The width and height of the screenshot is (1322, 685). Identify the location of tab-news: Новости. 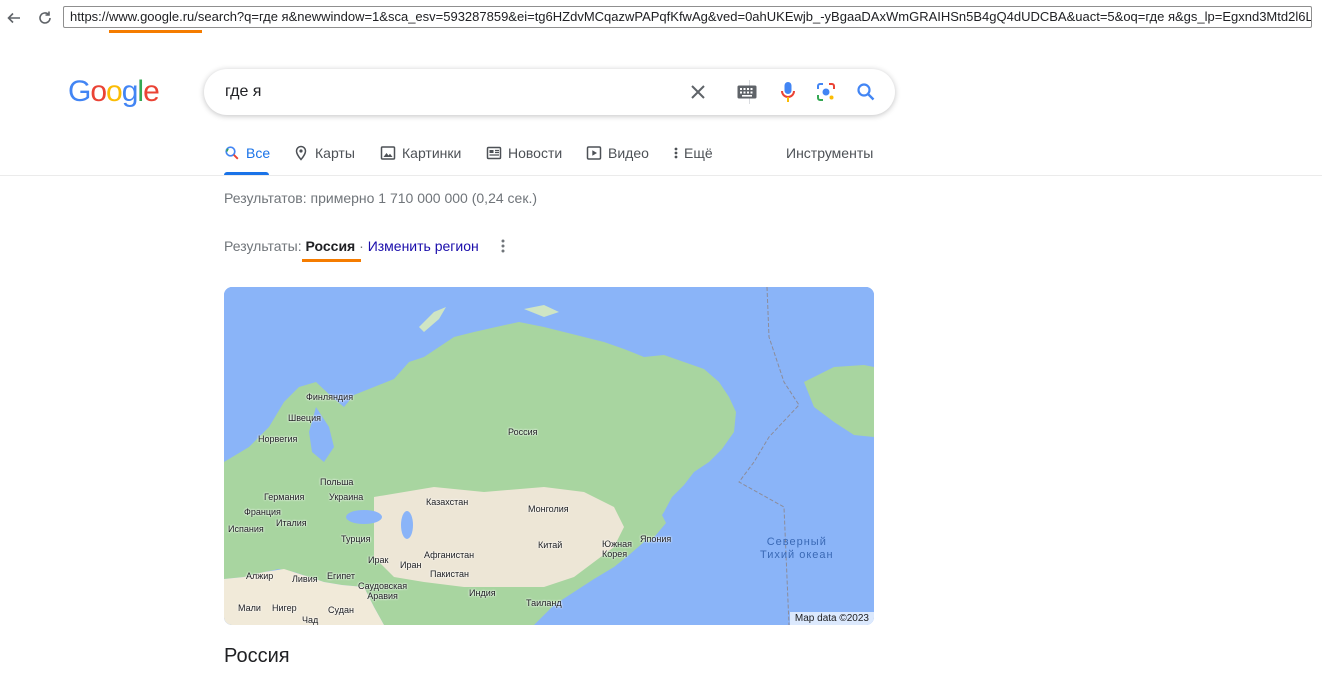
(524, 158).